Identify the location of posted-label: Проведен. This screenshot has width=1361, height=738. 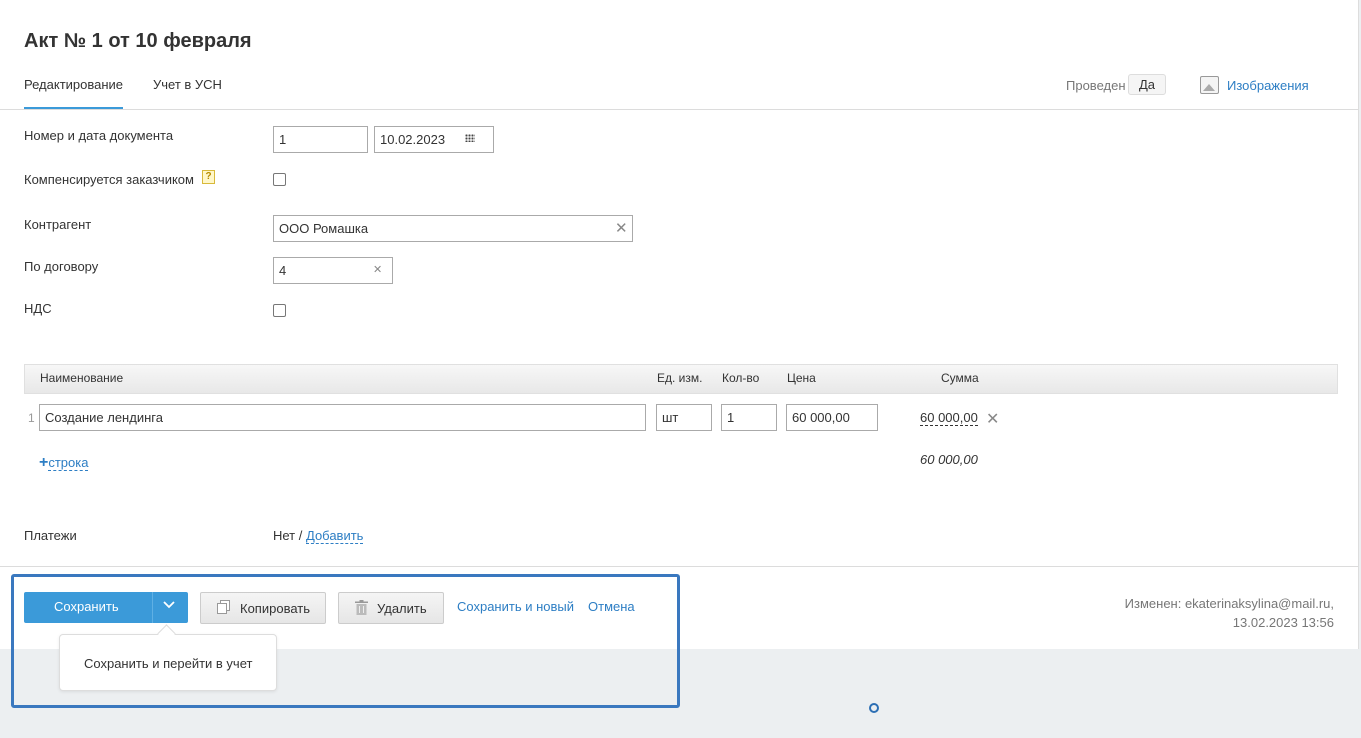
(1096, 85).